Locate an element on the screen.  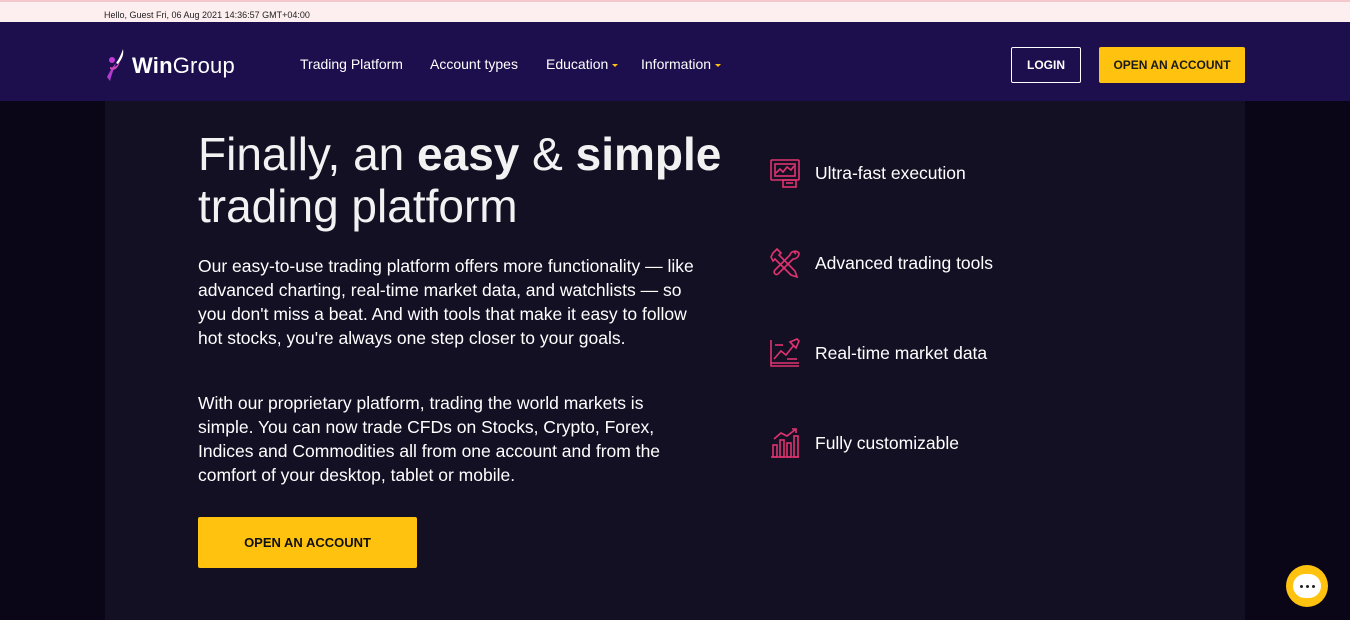
chart-pencil-icon is located at coordinates (785, 352).